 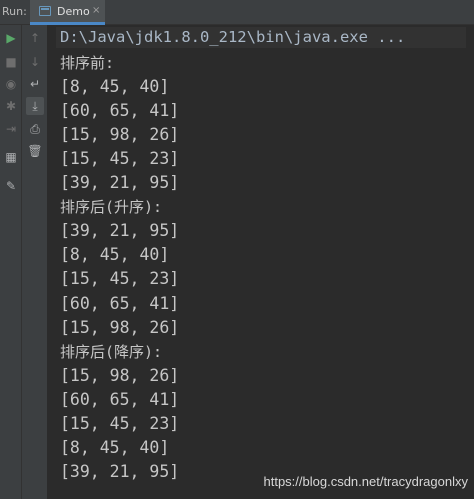 I want to click on run-config-icon, so click(x=45, y=11).